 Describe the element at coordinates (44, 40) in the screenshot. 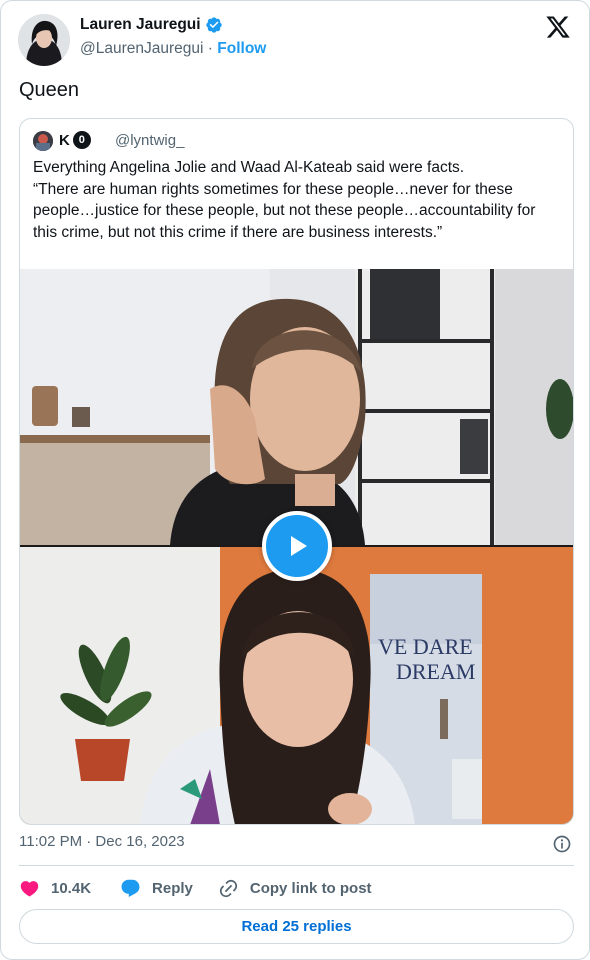

I see `author-avatar` at that location.